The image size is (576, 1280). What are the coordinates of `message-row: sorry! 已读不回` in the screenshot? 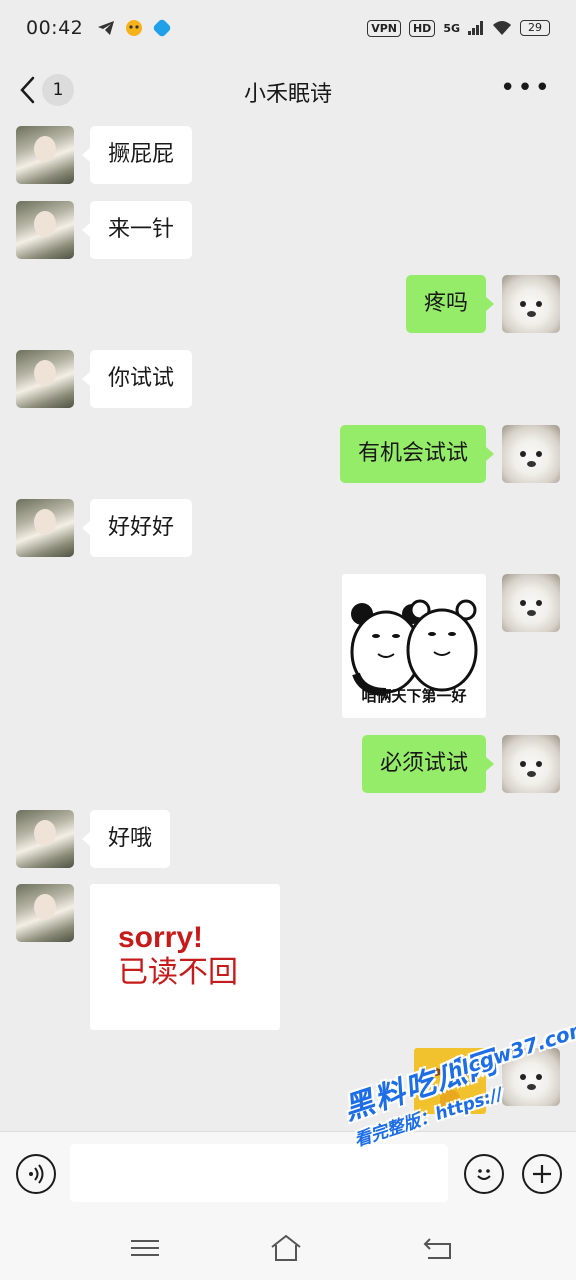 It's located at (148, 957).